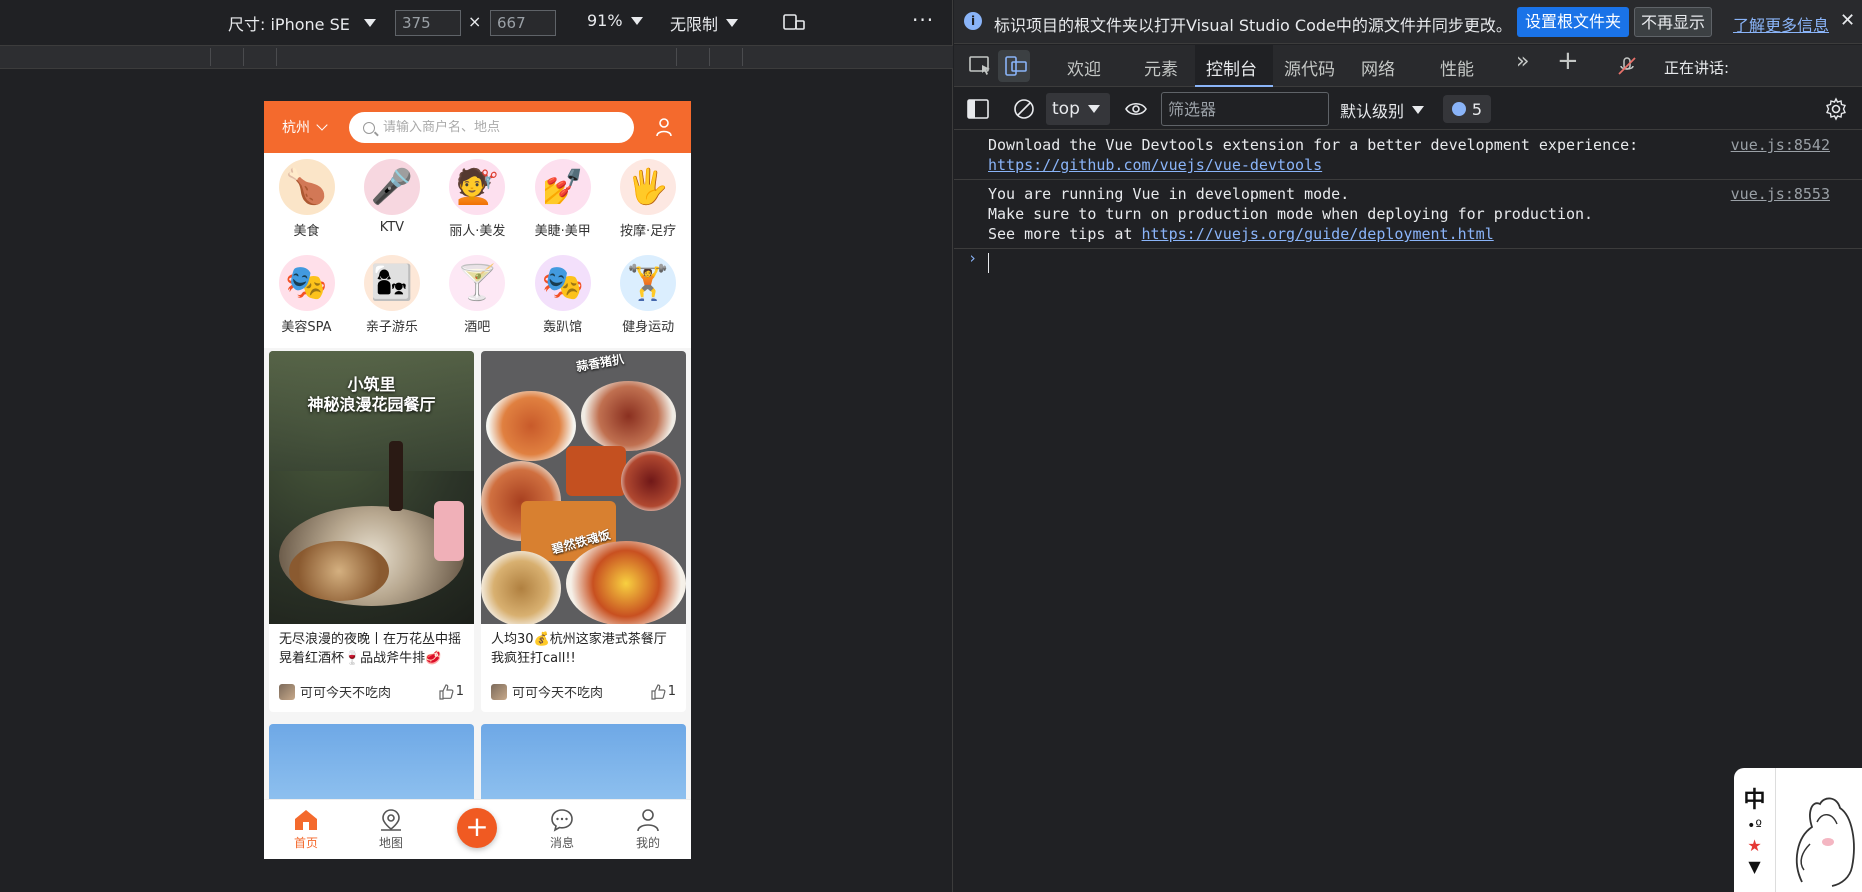 This screenshot has height=892, width=1862. Describe the element at coordinates (562, 187) in the screenshot. I see `nail-salon-icon: 💅` at that location.